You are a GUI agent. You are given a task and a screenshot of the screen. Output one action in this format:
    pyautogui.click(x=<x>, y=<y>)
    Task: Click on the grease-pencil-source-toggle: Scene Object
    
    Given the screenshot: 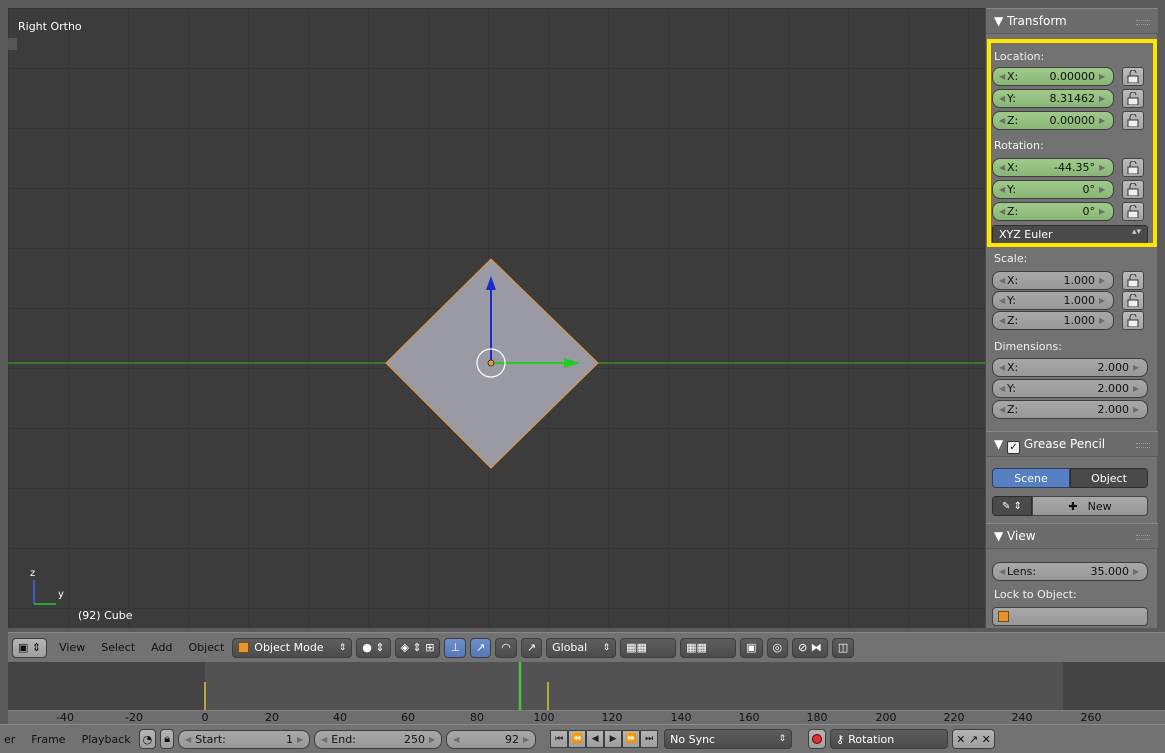 What is the action you would take?
    pyautogui.click(x=1070, y=478)
    